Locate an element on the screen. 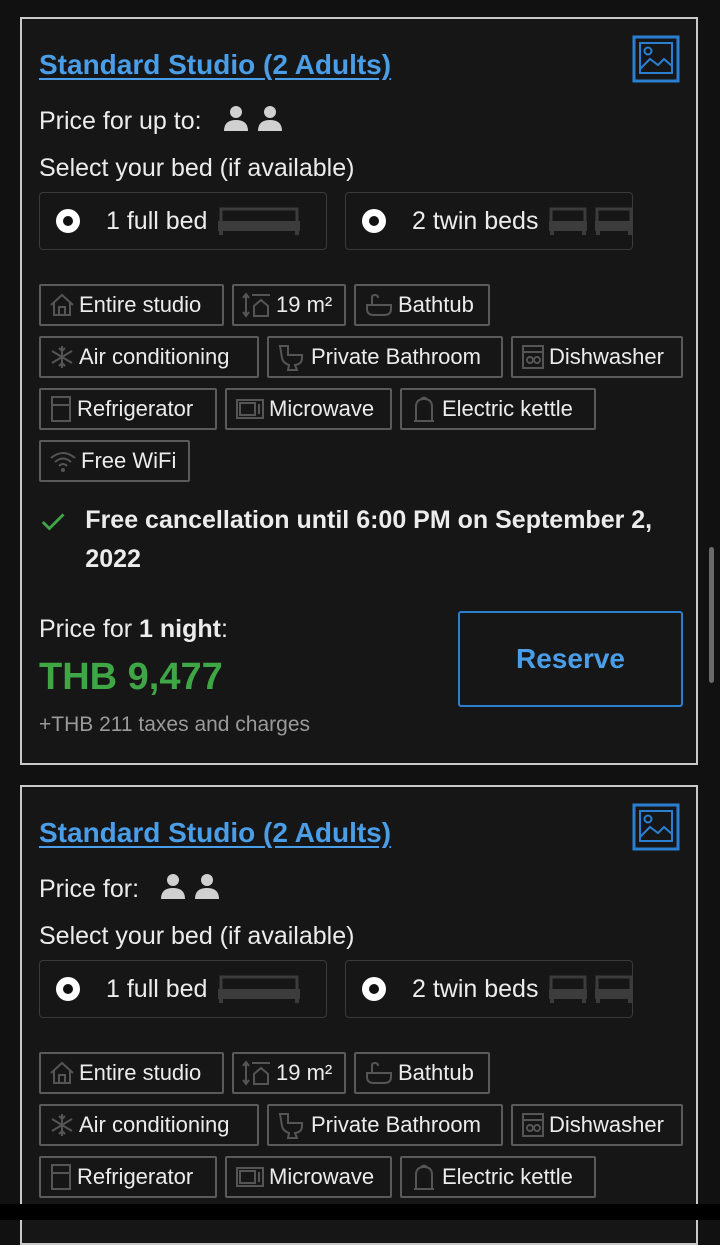 Image resolution: width=720 pixels, height=1245 pixels. price-for-nights: Price for 1 night: is located at coordinates (133, 629).